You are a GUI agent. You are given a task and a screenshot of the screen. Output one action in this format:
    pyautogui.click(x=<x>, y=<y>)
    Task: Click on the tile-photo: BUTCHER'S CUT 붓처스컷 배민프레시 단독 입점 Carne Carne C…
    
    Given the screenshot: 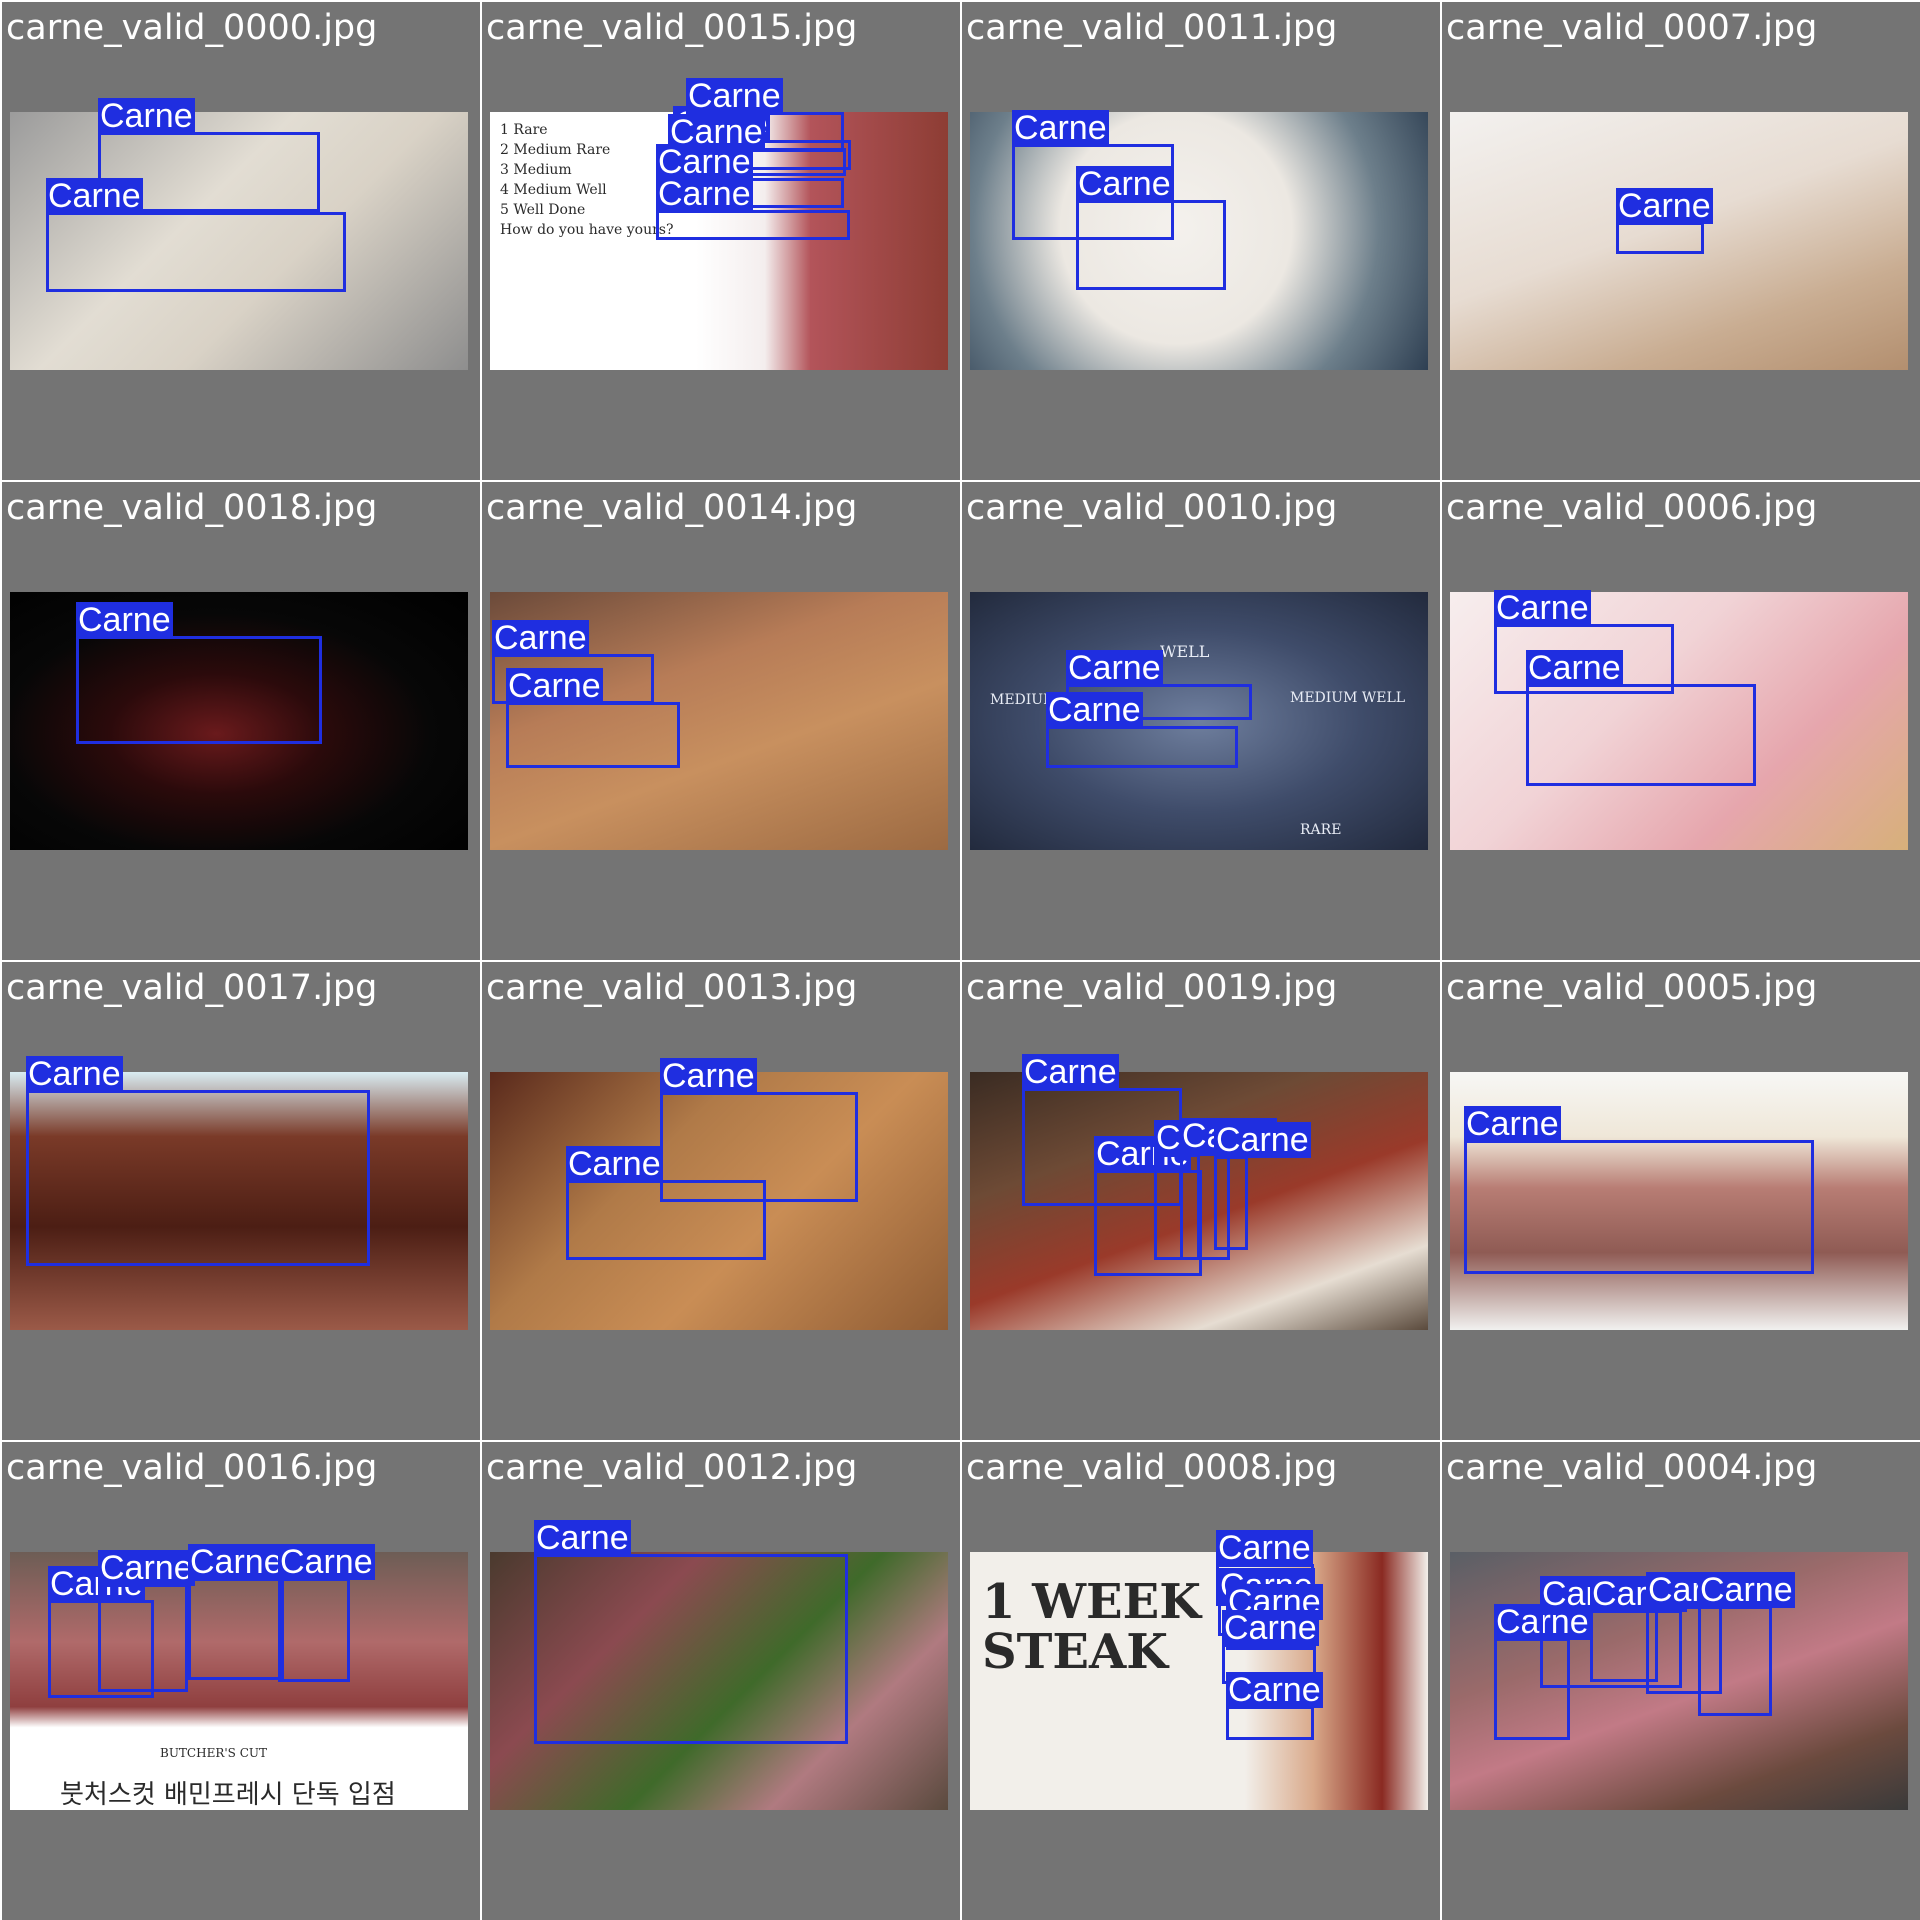 What is the action you would take?
    pyautogui.click(x=239, y=1677)
    